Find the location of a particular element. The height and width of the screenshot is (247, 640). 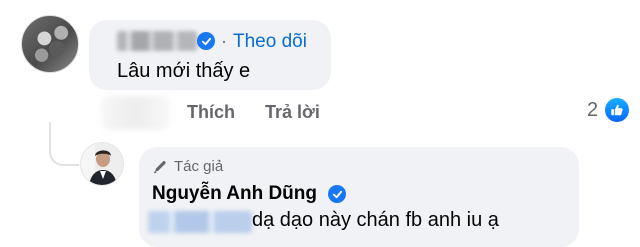

commenter-avatar is located at coordinates (50, 44).